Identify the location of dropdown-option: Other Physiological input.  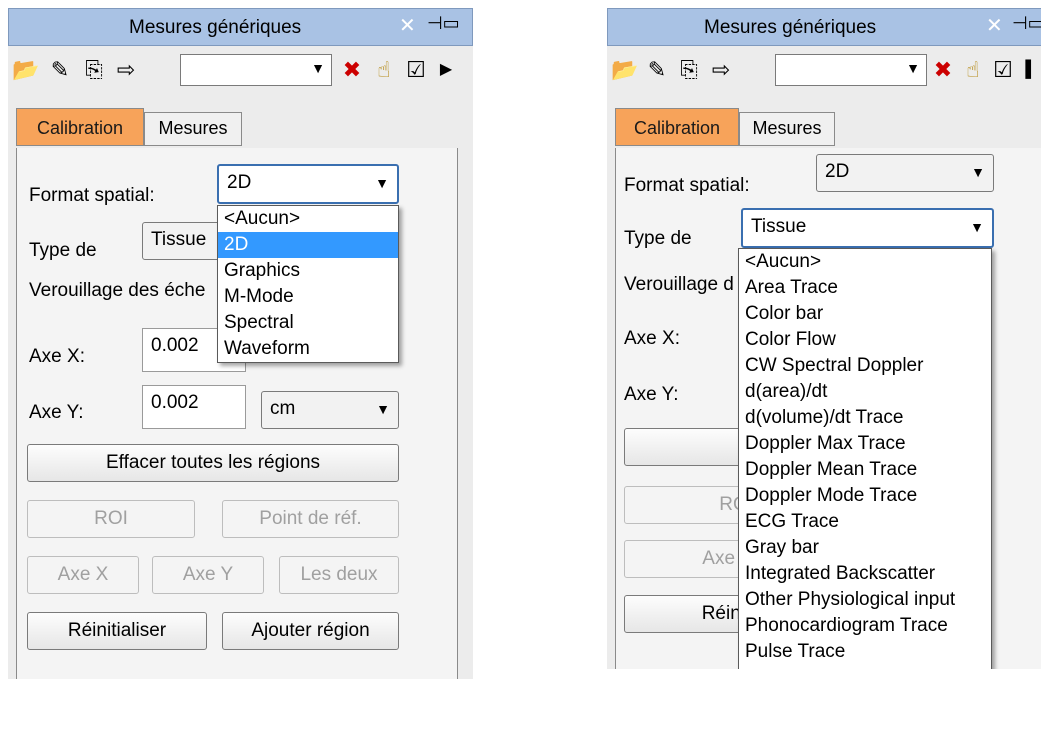
(865, 600).